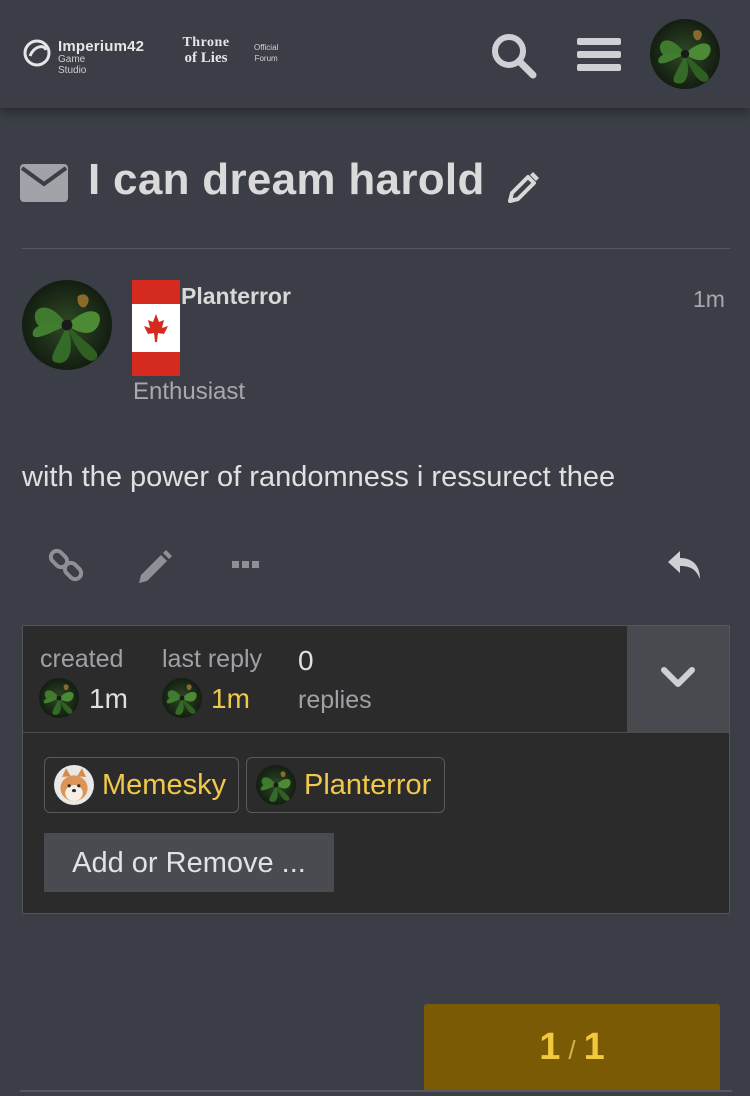 The height and width of the screenshot is (1096, 750). I want to click on progress-current: 1, so click(550, 1047).